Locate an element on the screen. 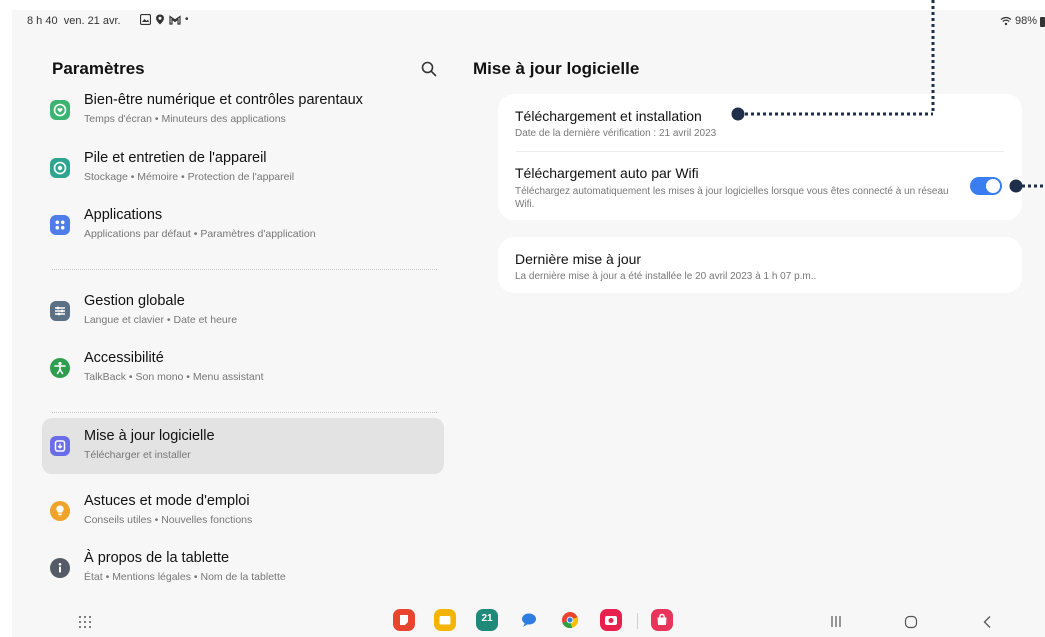 The width and height of the screenshot is (1045, 637). messages-app-icon is located at coordinates (529, 620).